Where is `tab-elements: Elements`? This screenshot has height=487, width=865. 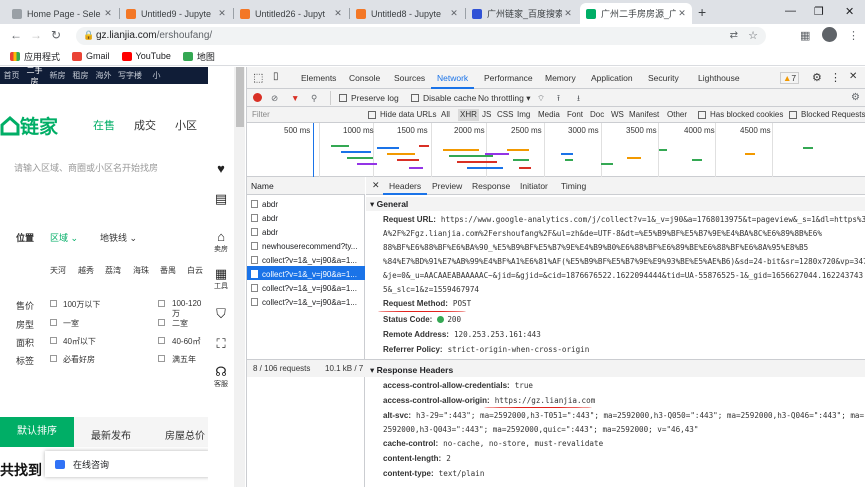 tab-elements: Elements is located at coordinates (318, 78).